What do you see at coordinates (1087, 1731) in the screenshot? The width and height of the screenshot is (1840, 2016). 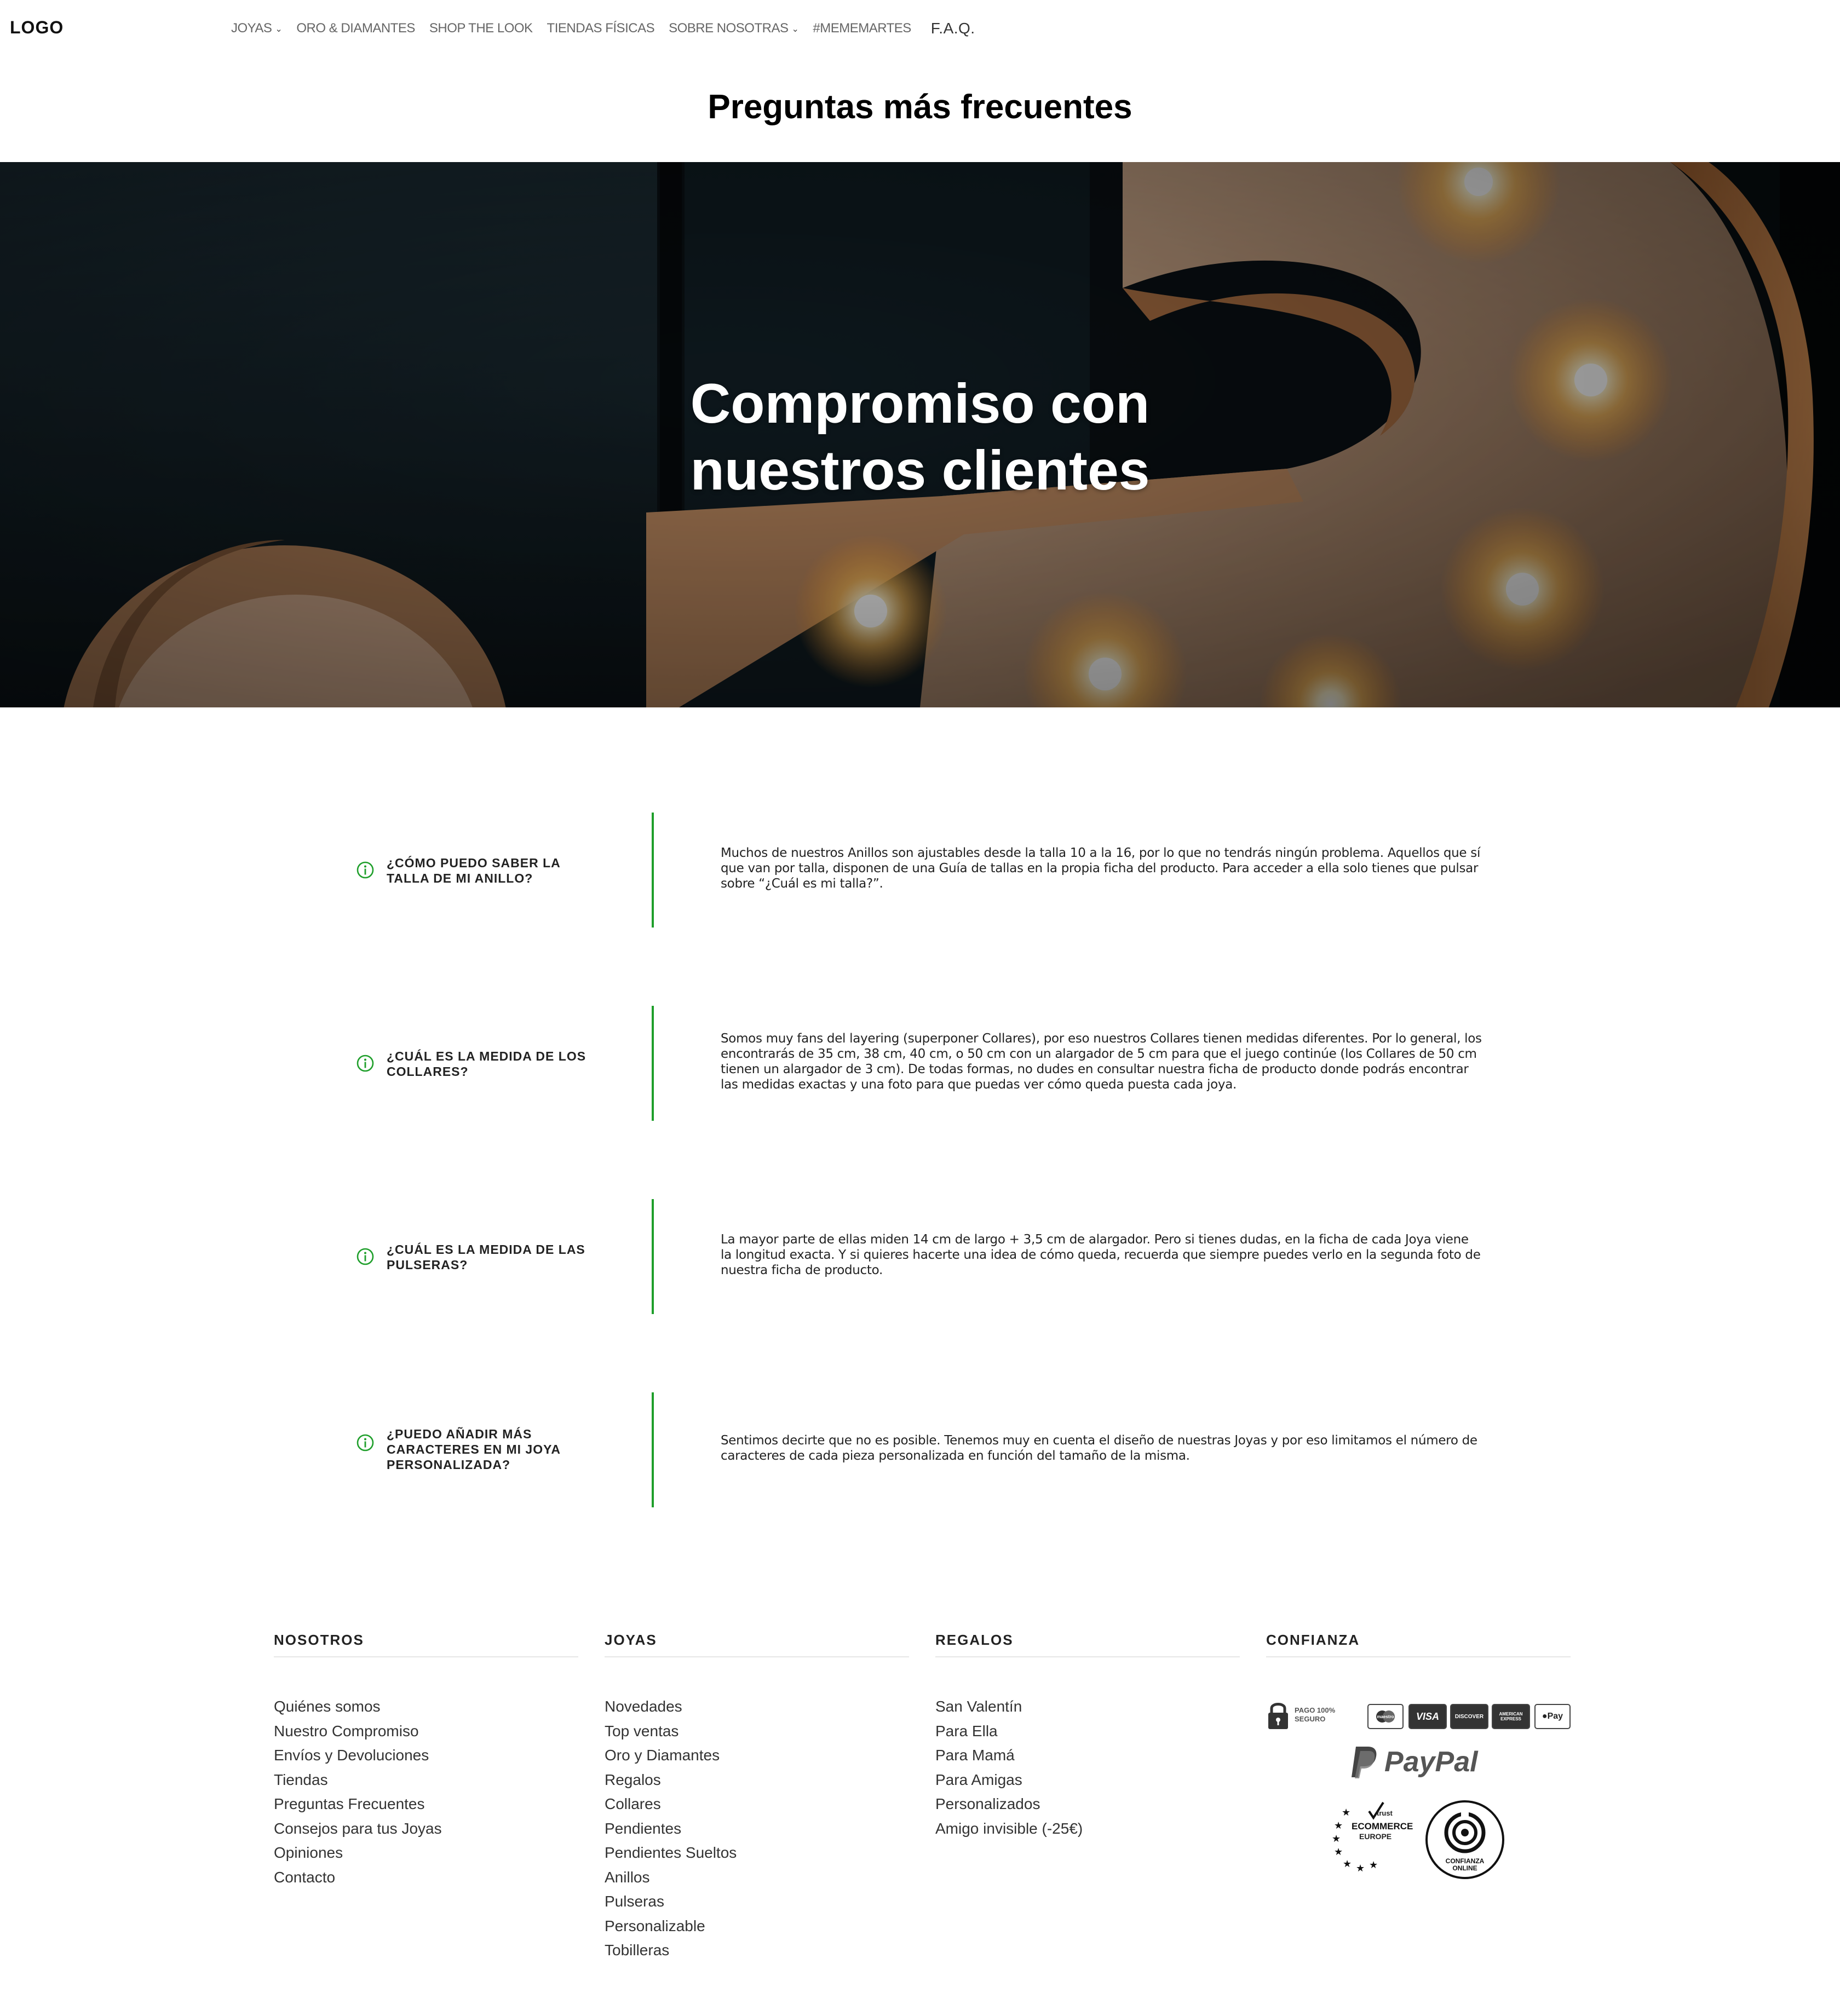 I see `footer-link: Para Ella` at bounding box center [1087, 1731].